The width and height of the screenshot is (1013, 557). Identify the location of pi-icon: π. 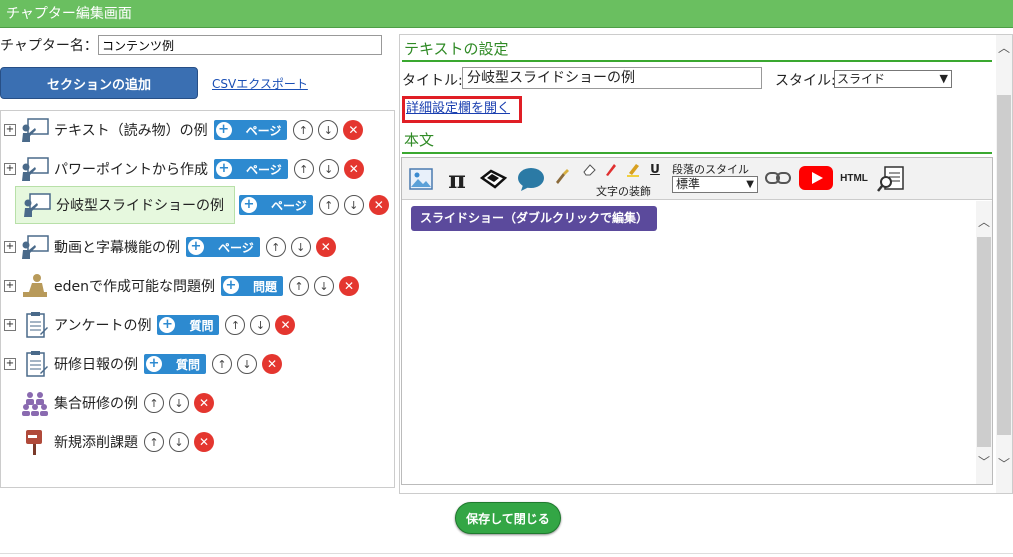
(457, 179).